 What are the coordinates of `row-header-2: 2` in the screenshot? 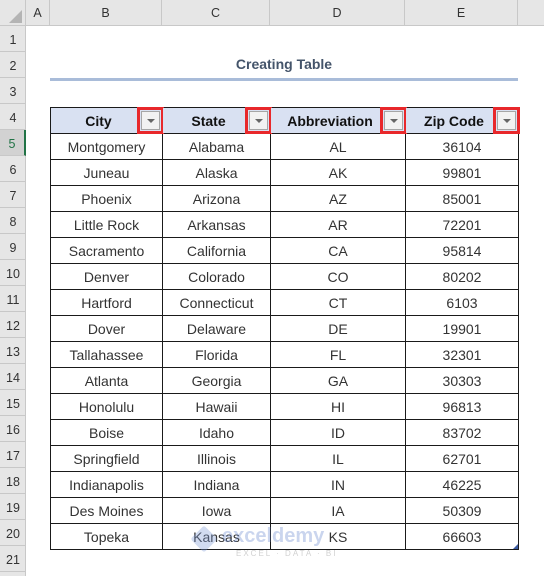 It's located at (13, 65).